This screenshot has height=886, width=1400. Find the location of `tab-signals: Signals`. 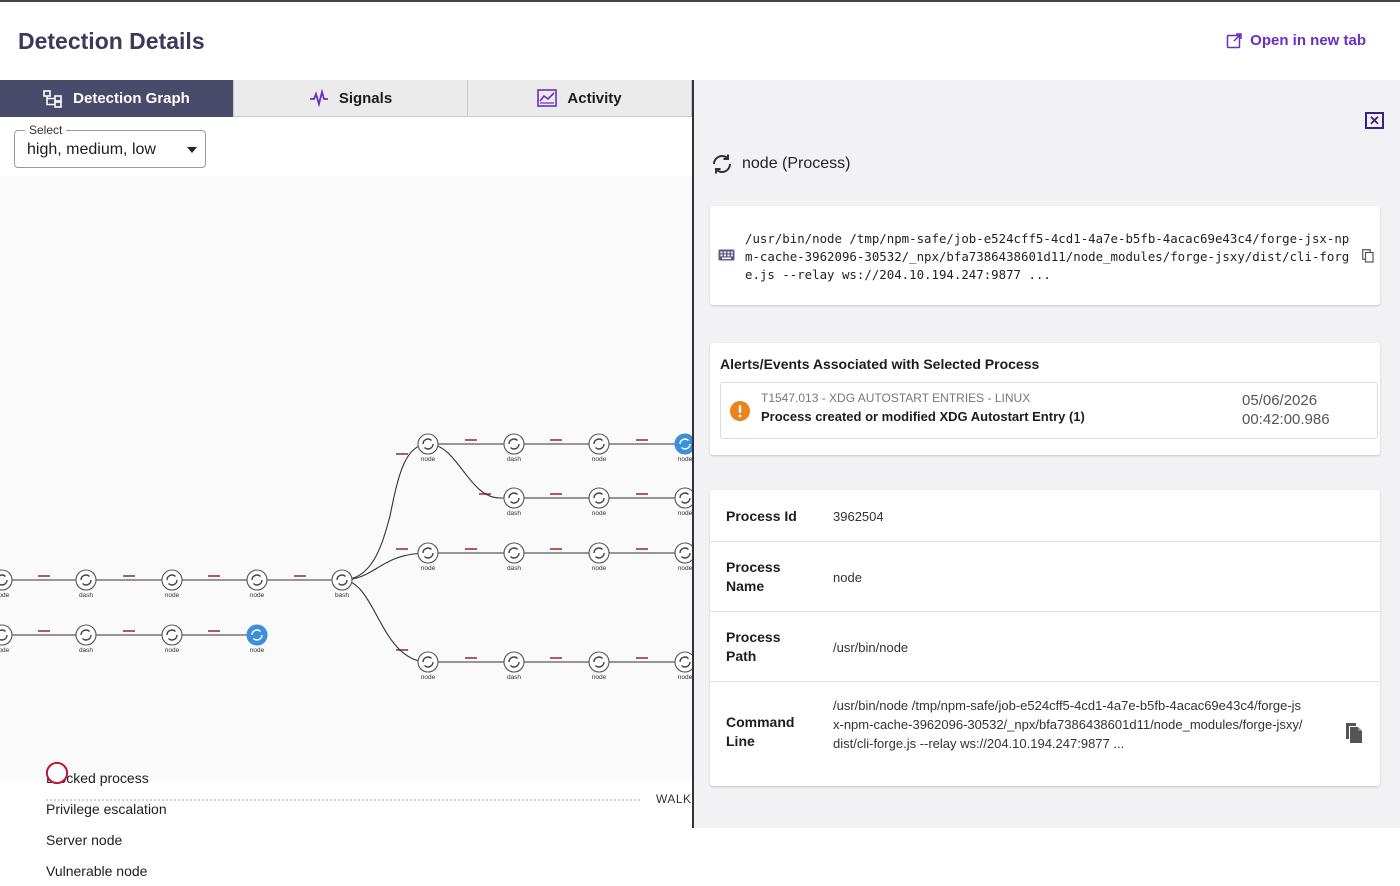

tab-signals: Signals is located at coordinates (351, 98).